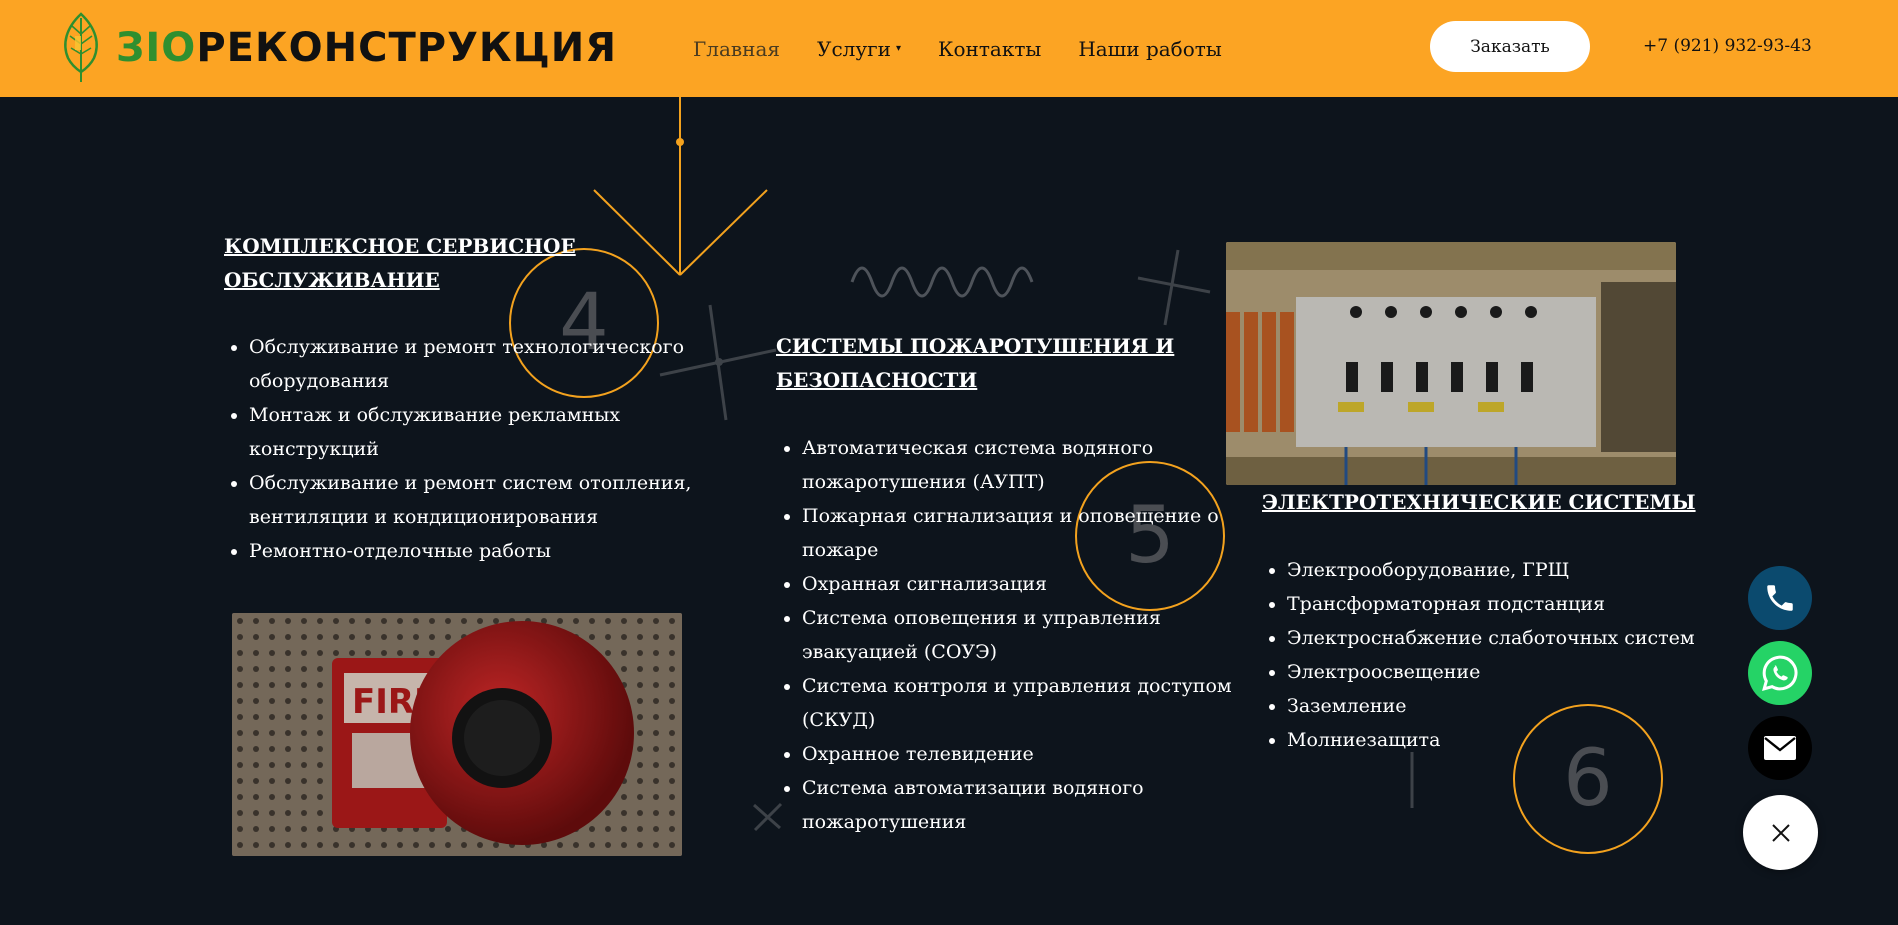  I want to click on section-title-electrical: ЭЛЕКТРОТЕХНИЧЕСКИЕ СИСТЕМЫ, so click(1479, 502).